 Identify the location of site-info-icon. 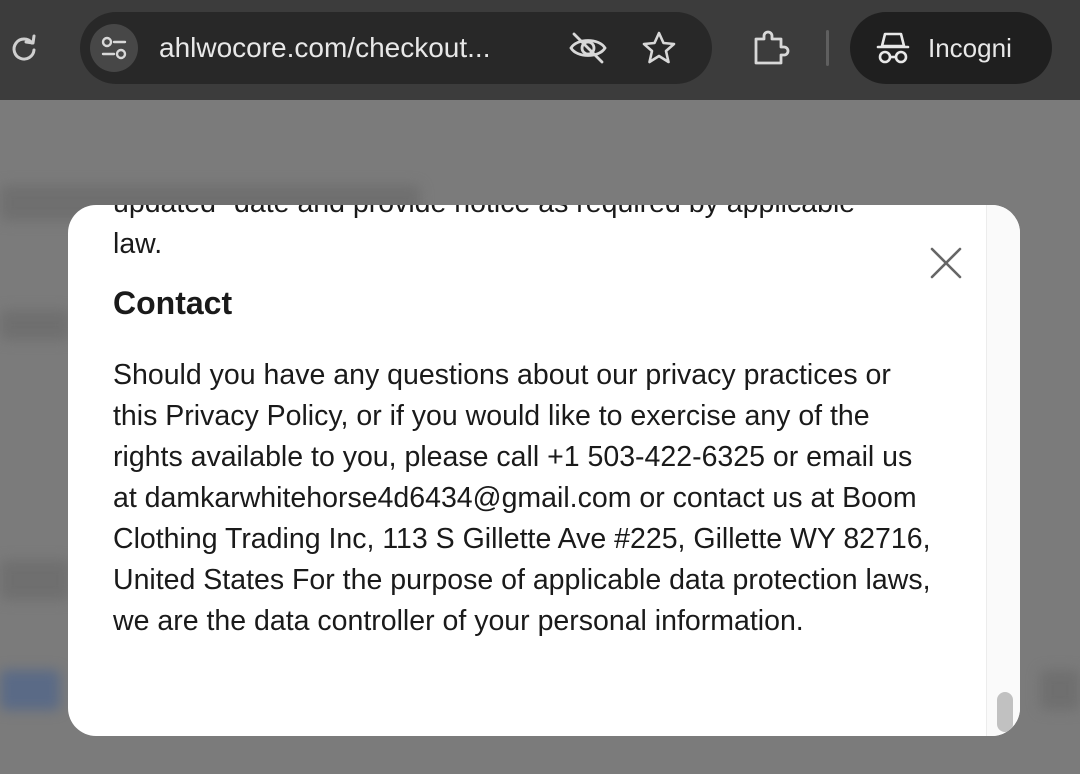
(114, 48).